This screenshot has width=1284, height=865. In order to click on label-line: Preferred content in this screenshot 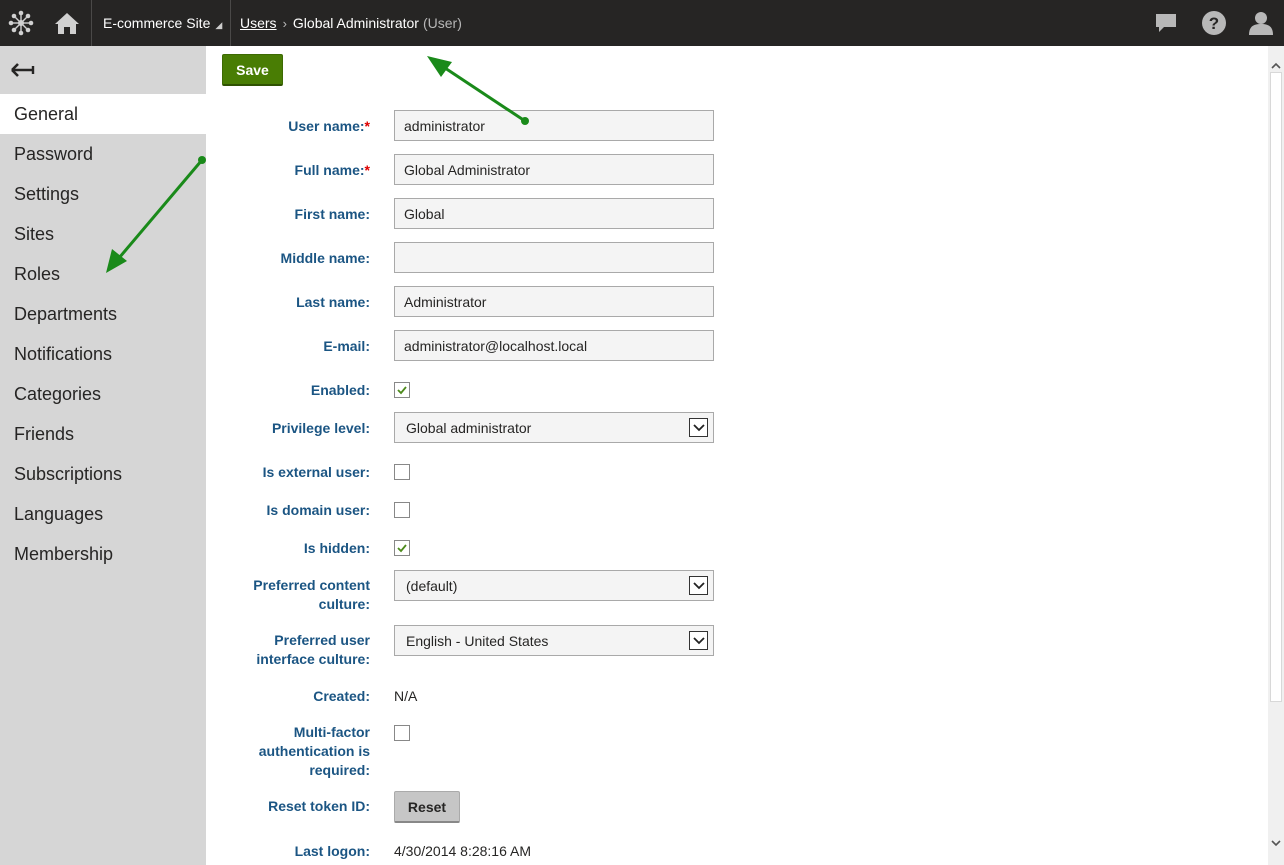, I will do `click(311, 585)`.